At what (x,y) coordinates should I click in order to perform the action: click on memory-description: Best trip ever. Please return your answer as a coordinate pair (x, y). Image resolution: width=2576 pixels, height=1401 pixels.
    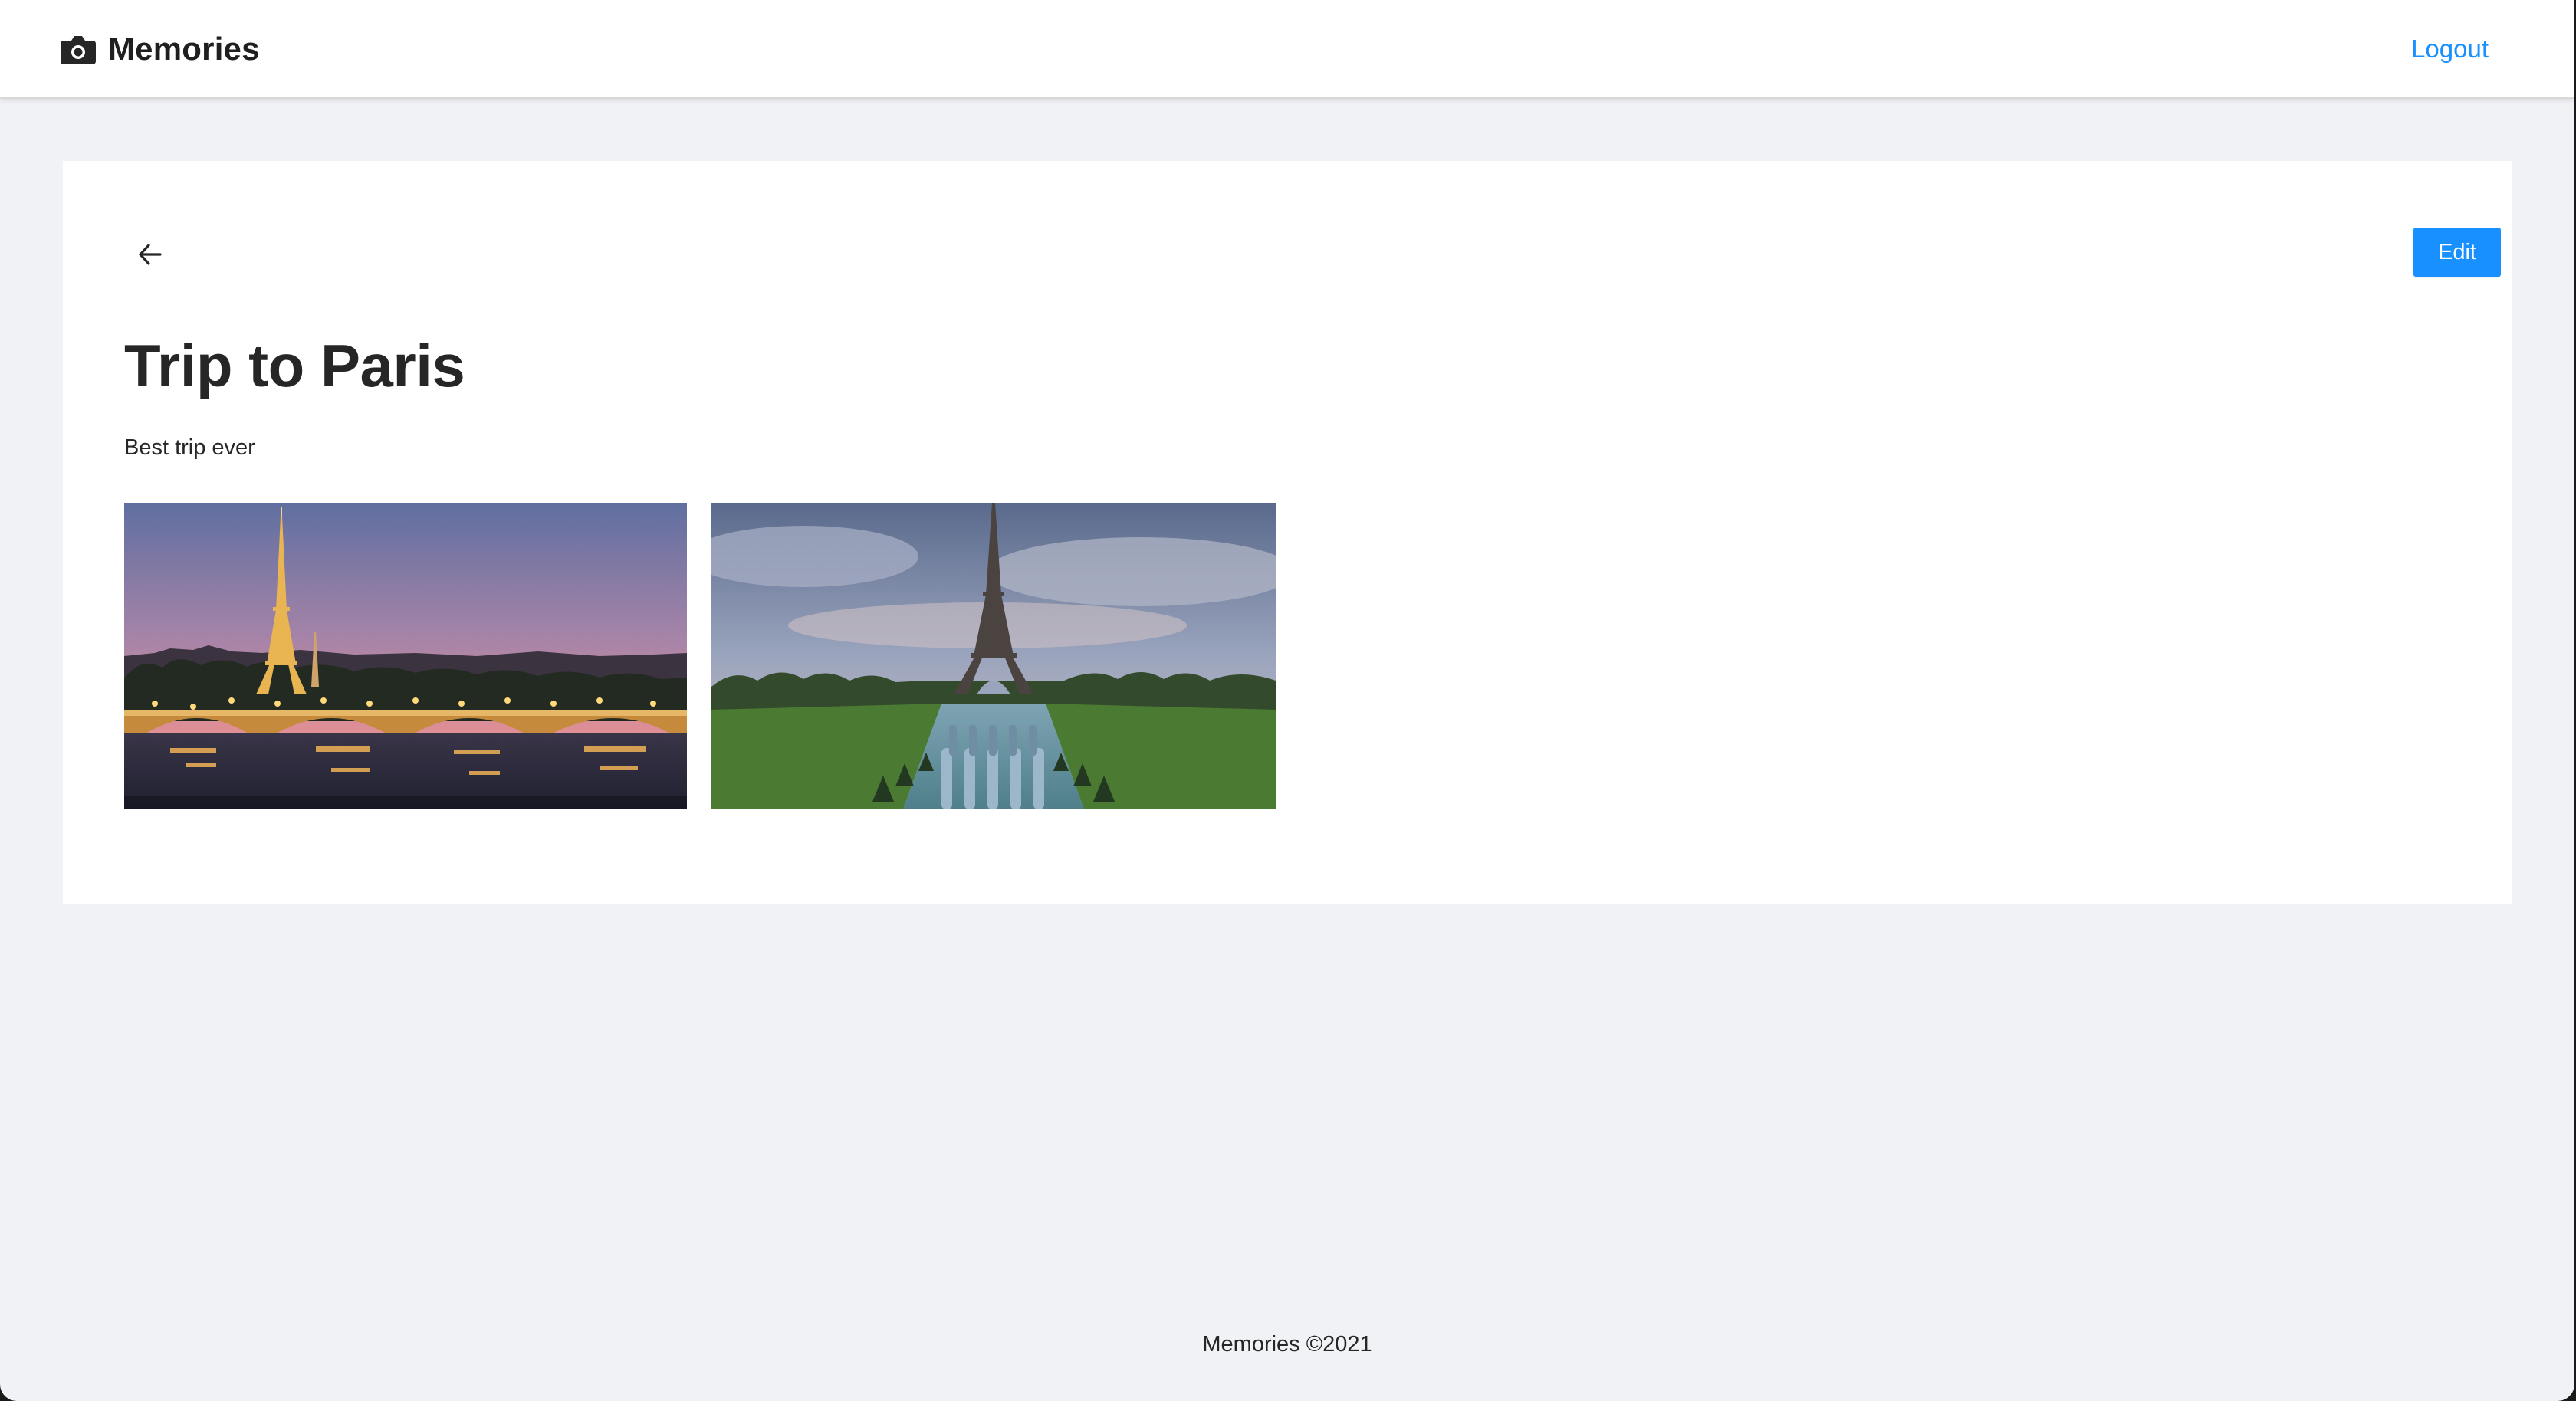
    Looking at the image, I should click on (189, 447).